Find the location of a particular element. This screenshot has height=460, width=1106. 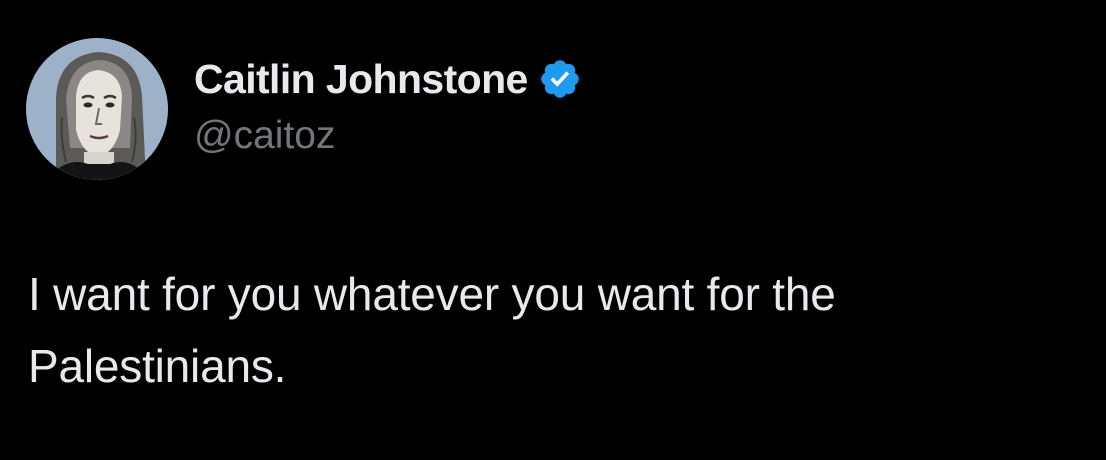

author-name-row: Caitlin Johnstone is located at coordinates (388, 79).